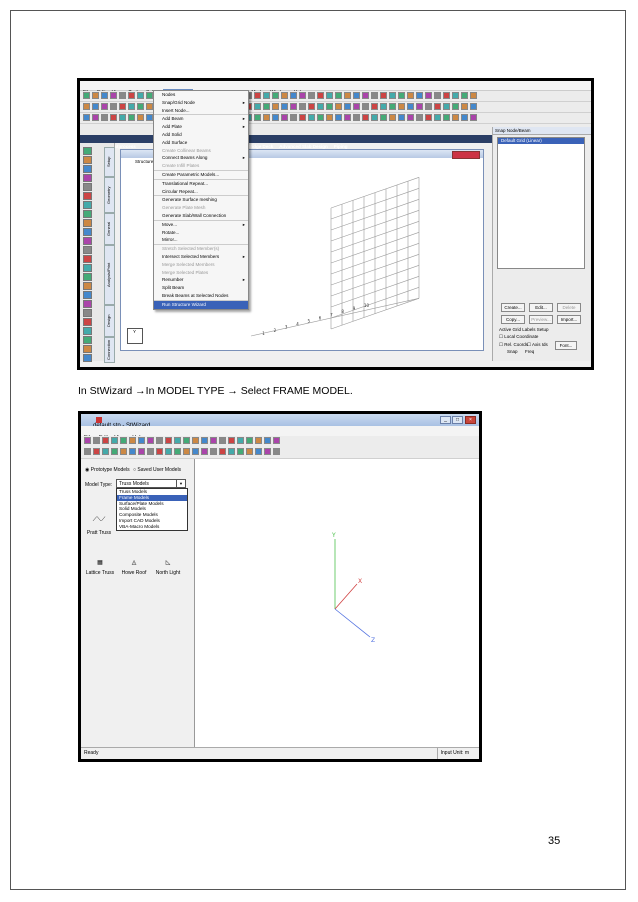  What do you see at coordinates (445, 420) in the screenshot?
I see `minimize-icon: _` at bounding box center [445, 420].